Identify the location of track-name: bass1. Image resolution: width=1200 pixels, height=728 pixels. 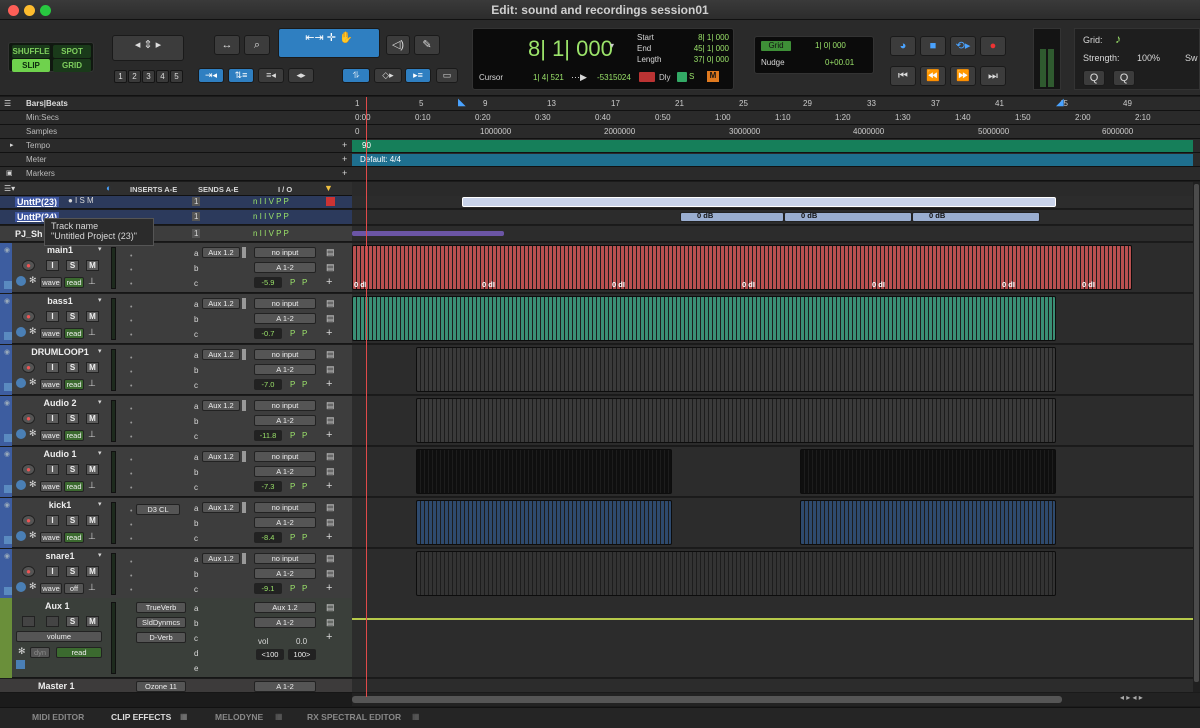
(60, 301).